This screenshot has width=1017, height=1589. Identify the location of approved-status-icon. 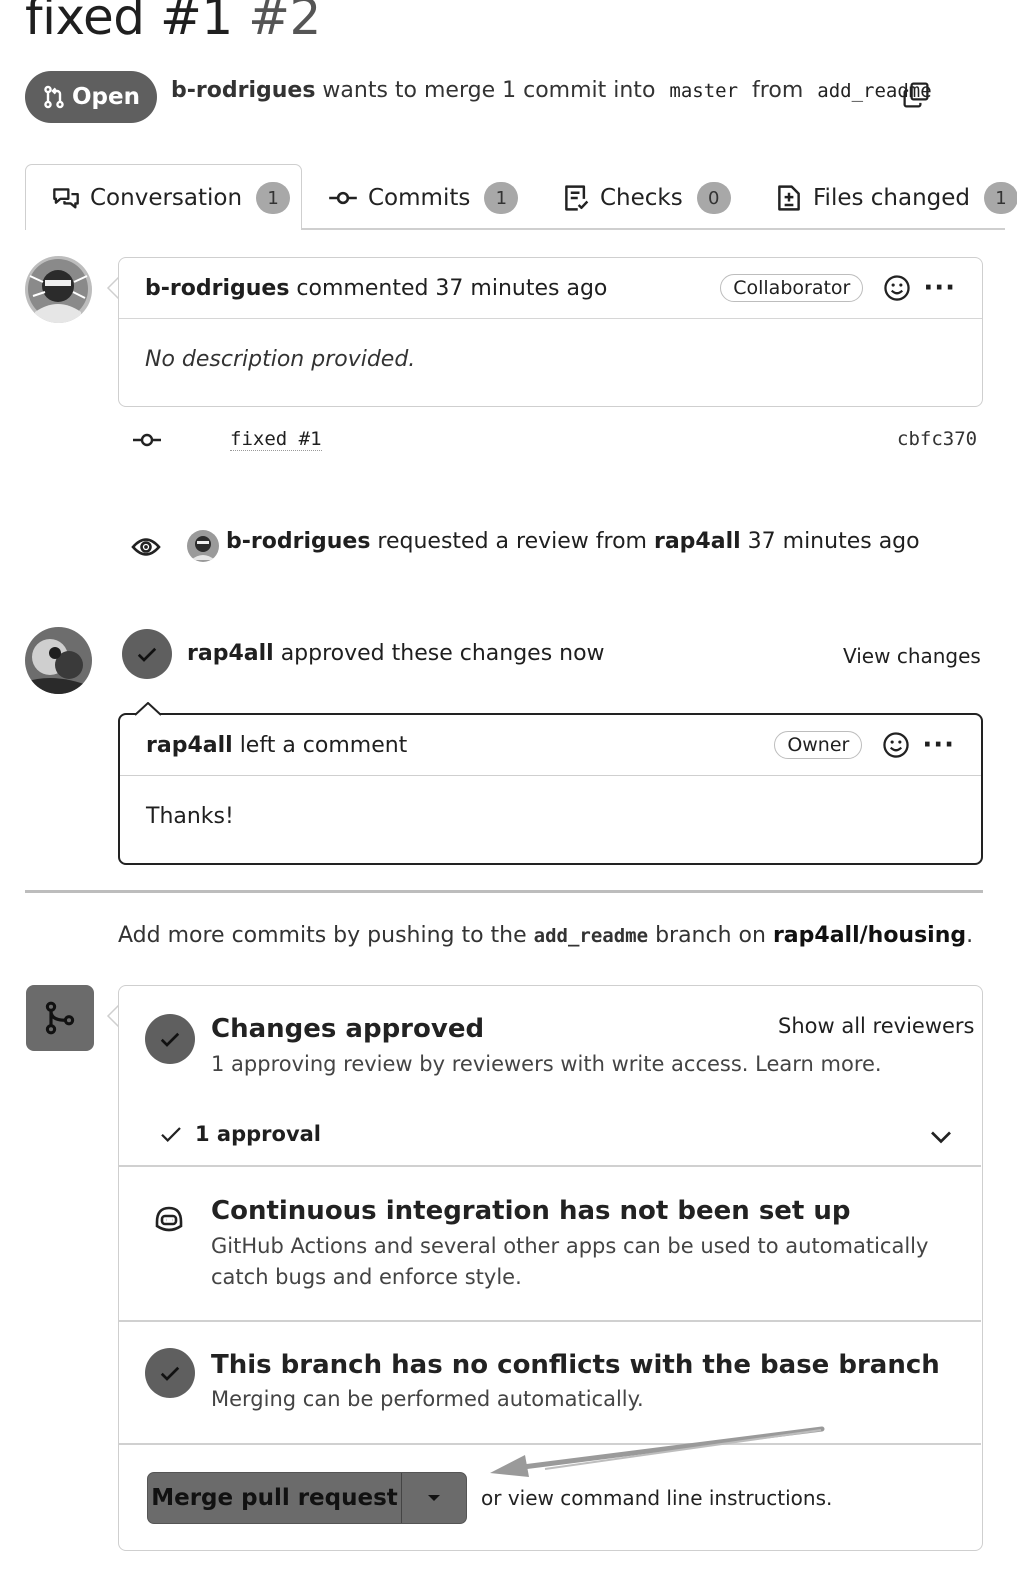
(170, 1039).